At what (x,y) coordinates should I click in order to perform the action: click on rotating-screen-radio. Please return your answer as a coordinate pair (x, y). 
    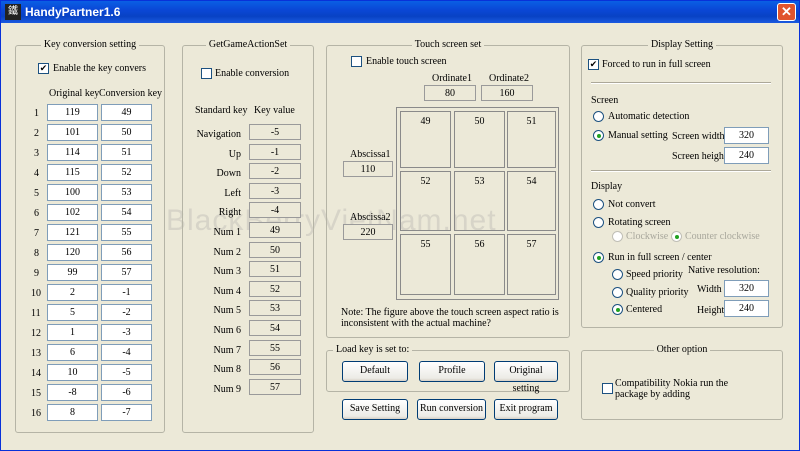
    Looking at the image, I should click on (598, 222).